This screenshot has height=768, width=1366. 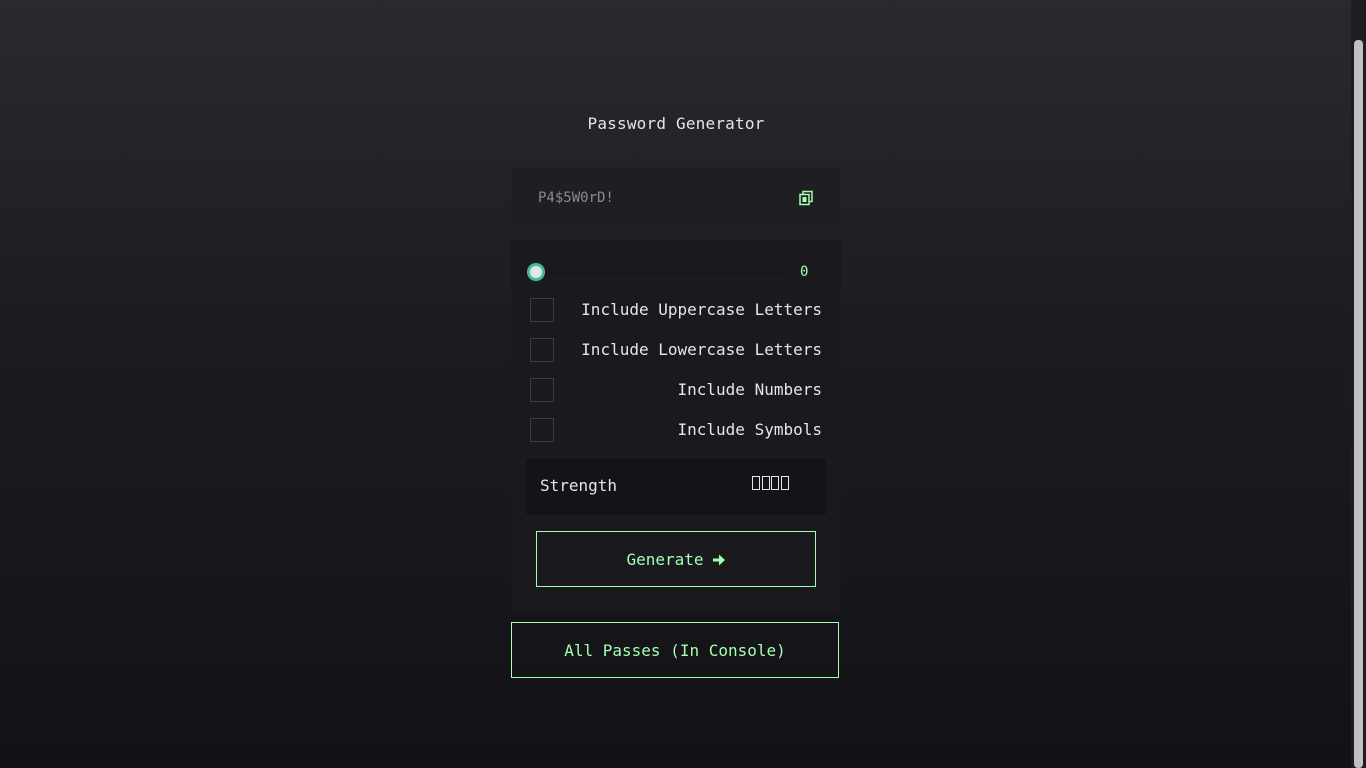 What do you see at coordinates (719, 559) in the screenshot?
I see `arrow-right-icon` at bounding box center [719, 559].